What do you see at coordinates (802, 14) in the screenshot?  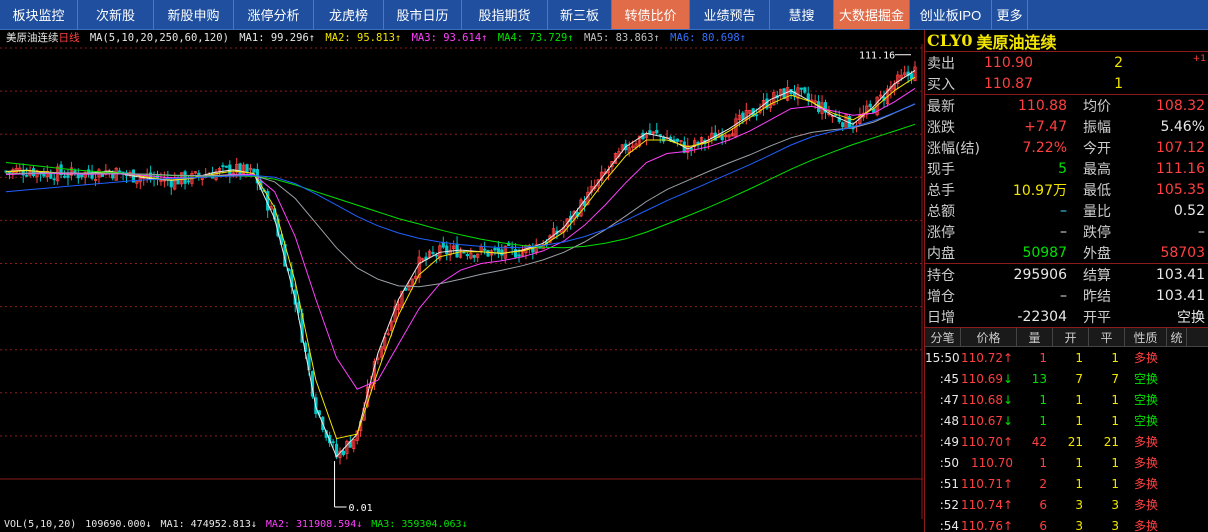 I see `nav-tab: 慧搜` at bounding box center [802, 14].